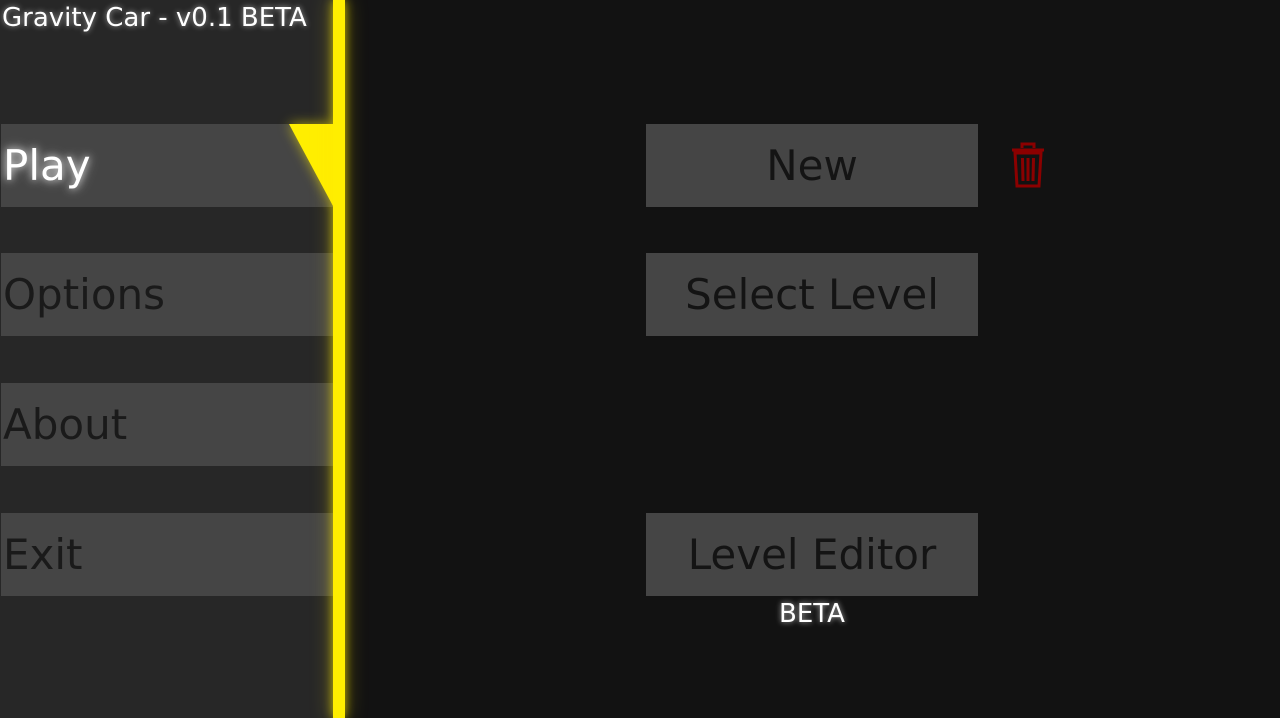 The image size is (1280, 718). What do you see at coordinates (812, 554) in the screenshot?
I see `level-editor-button: Level Editor` at bounding box center [812, 554].